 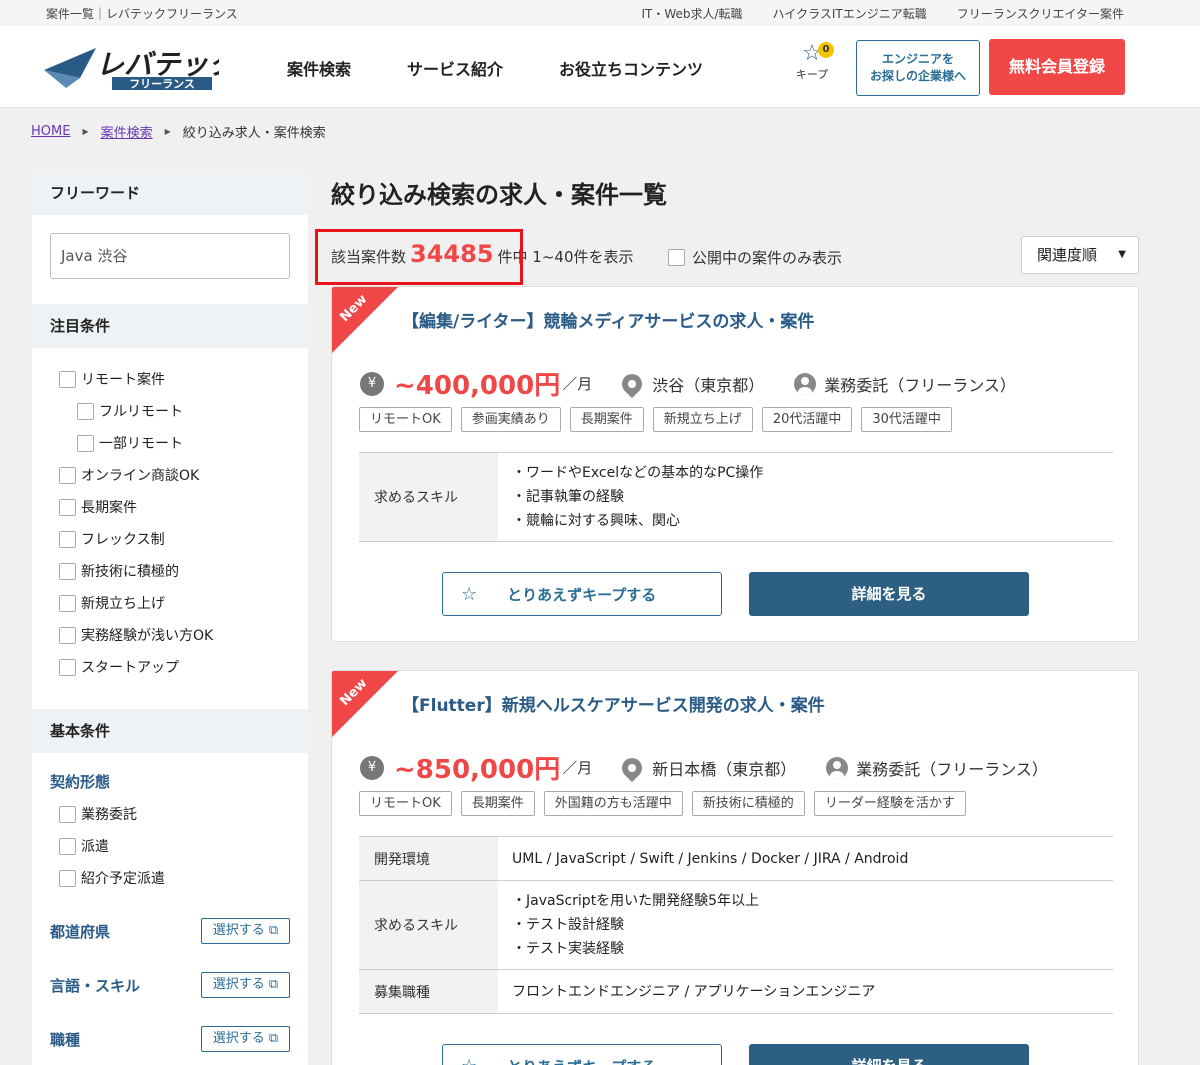 I want to click on star-icon: ☆, so click(x=469, y=1060).